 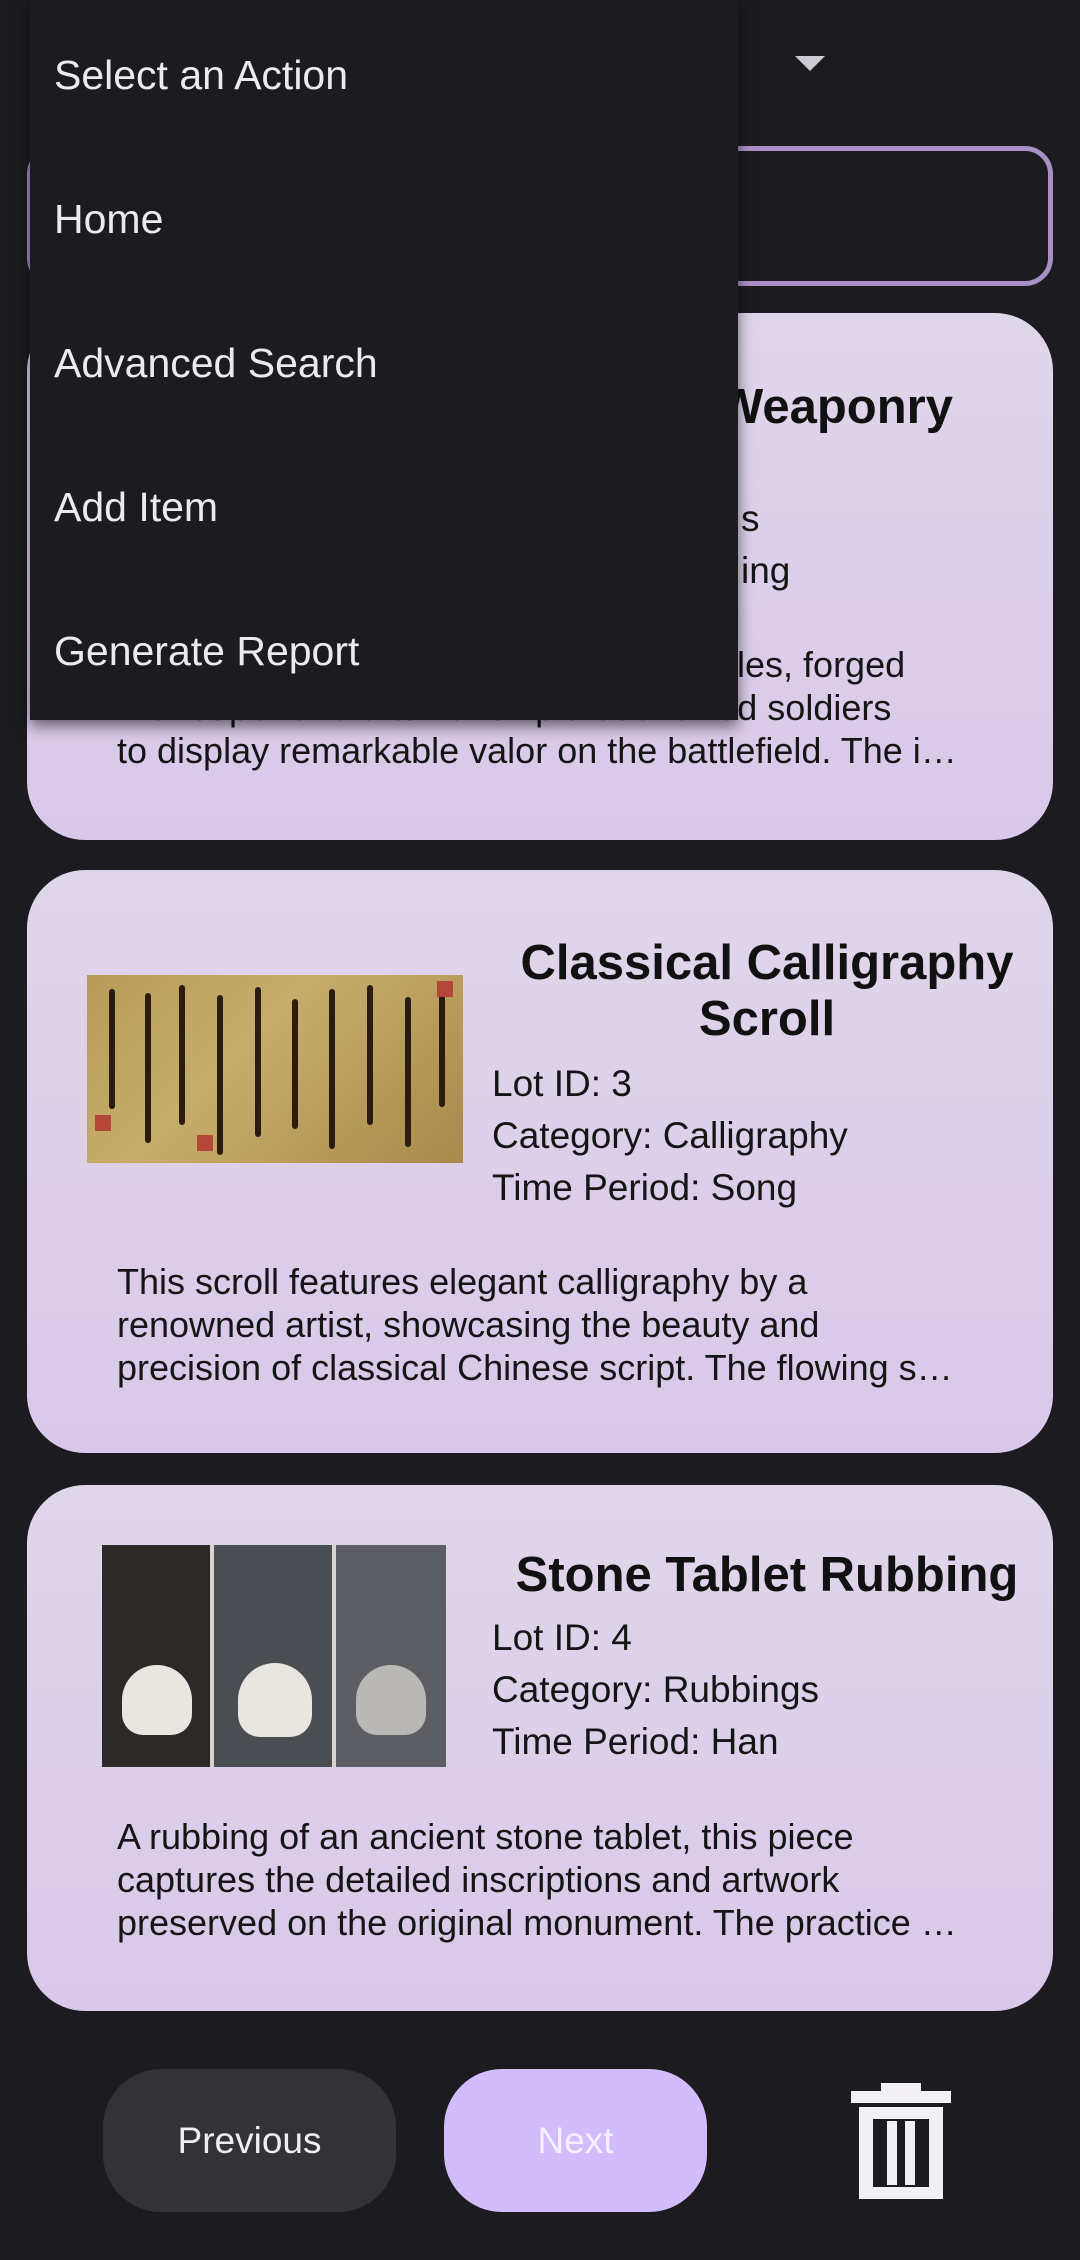 What do you see at coordinates (635, 1741) in the screenshot?
I see `time-period: Time Period: Han` at bounding box center [635, 1741].